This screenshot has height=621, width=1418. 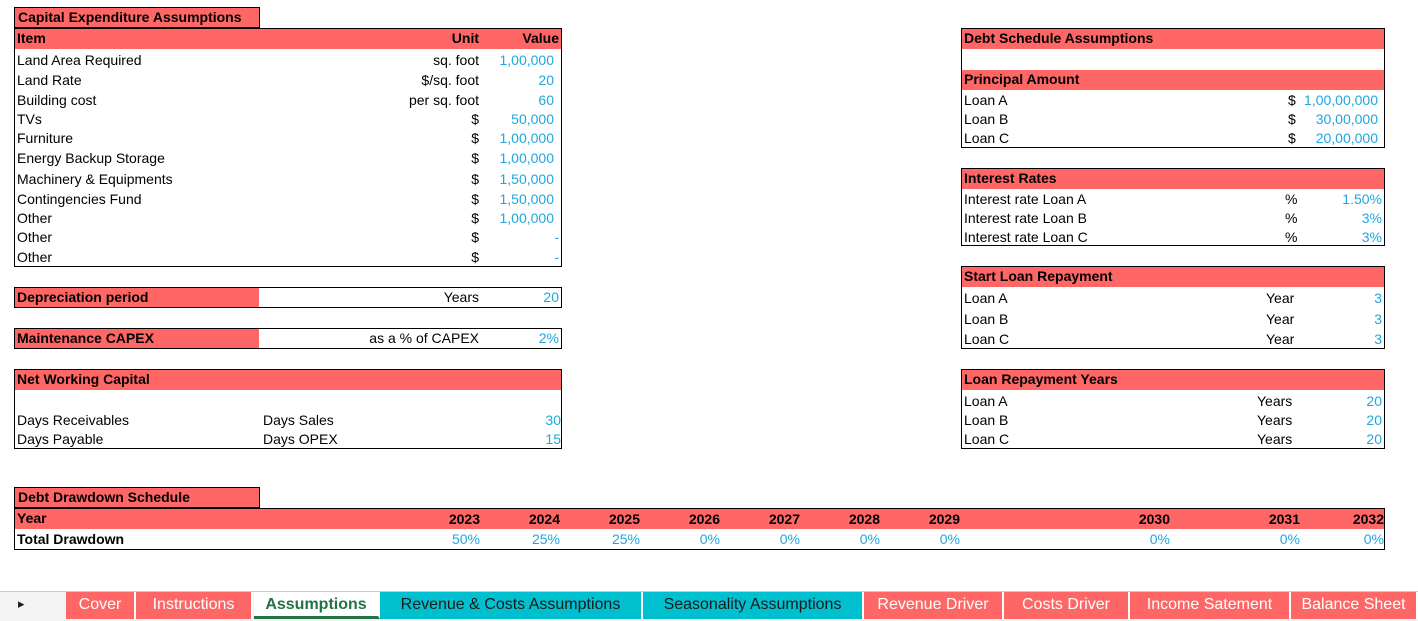 What do you see at coordinates (450, 539) in the screenshot?
I see `drawdown-value: 50%` at bounding box center [450, 539].